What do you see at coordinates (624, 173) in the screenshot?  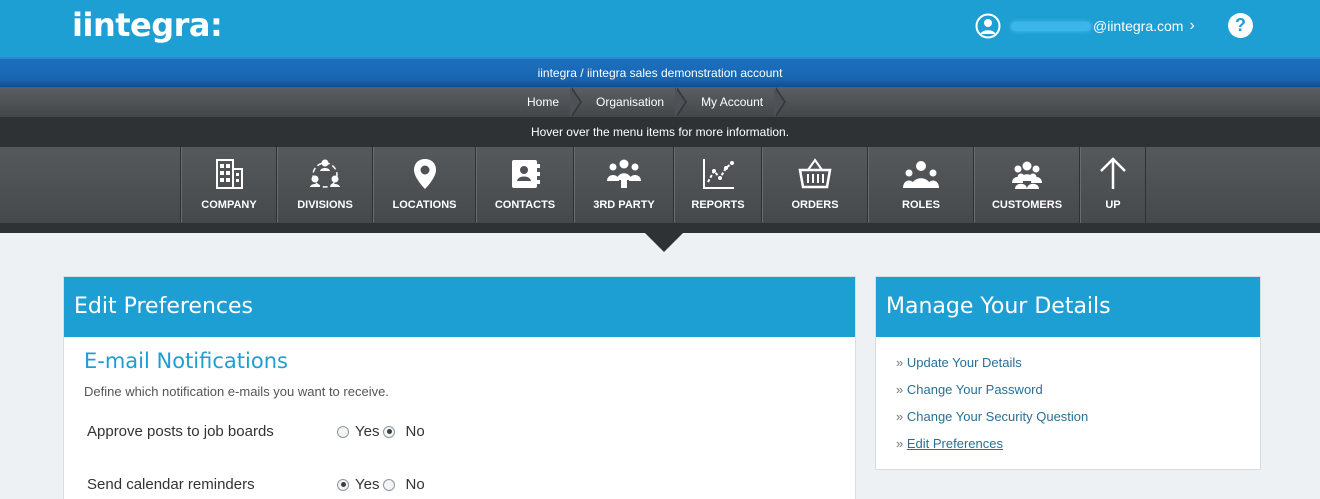 I see `third-party-icon` at bounding box center [624, 173].